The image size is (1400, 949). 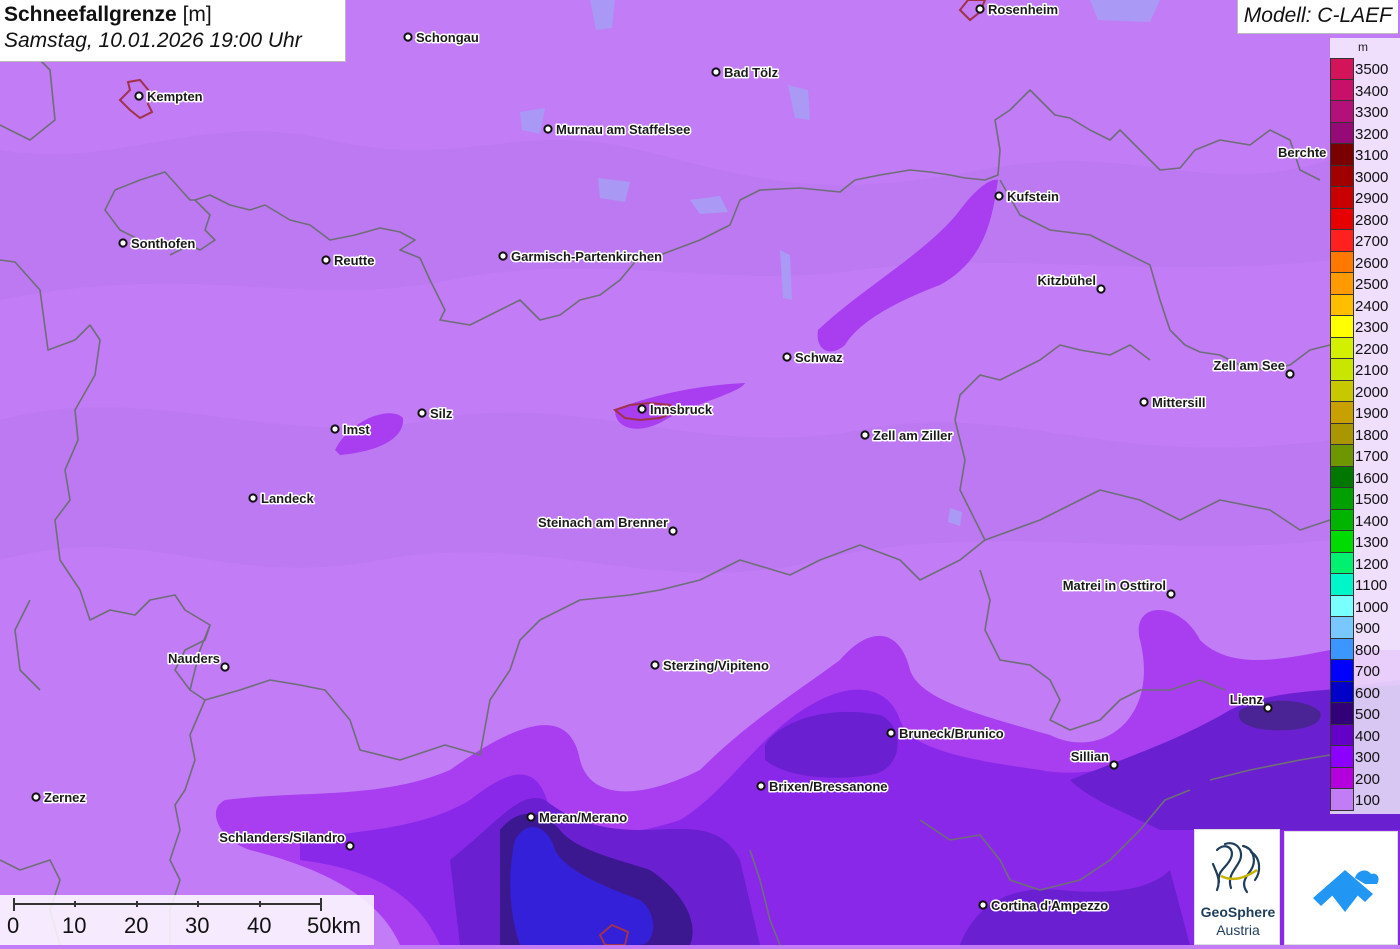 What do you see at coordinates (603, 522) in the screenshot?
I see `city-label: Steinach am Brenner` at bounding box center [603, 522].